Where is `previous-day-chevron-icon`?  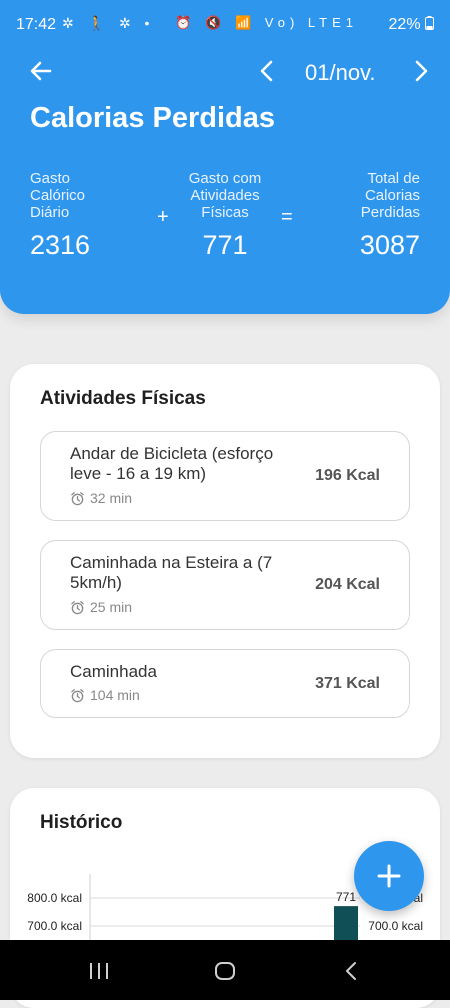
previous-day-chevron-icon is located at coordinates (267, 71).